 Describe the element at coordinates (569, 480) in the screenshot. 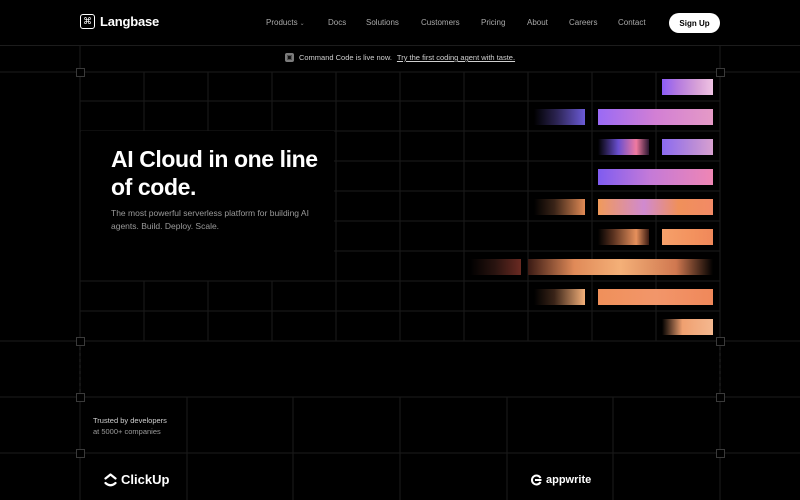

I see `logo-name: appwrite` at that location.